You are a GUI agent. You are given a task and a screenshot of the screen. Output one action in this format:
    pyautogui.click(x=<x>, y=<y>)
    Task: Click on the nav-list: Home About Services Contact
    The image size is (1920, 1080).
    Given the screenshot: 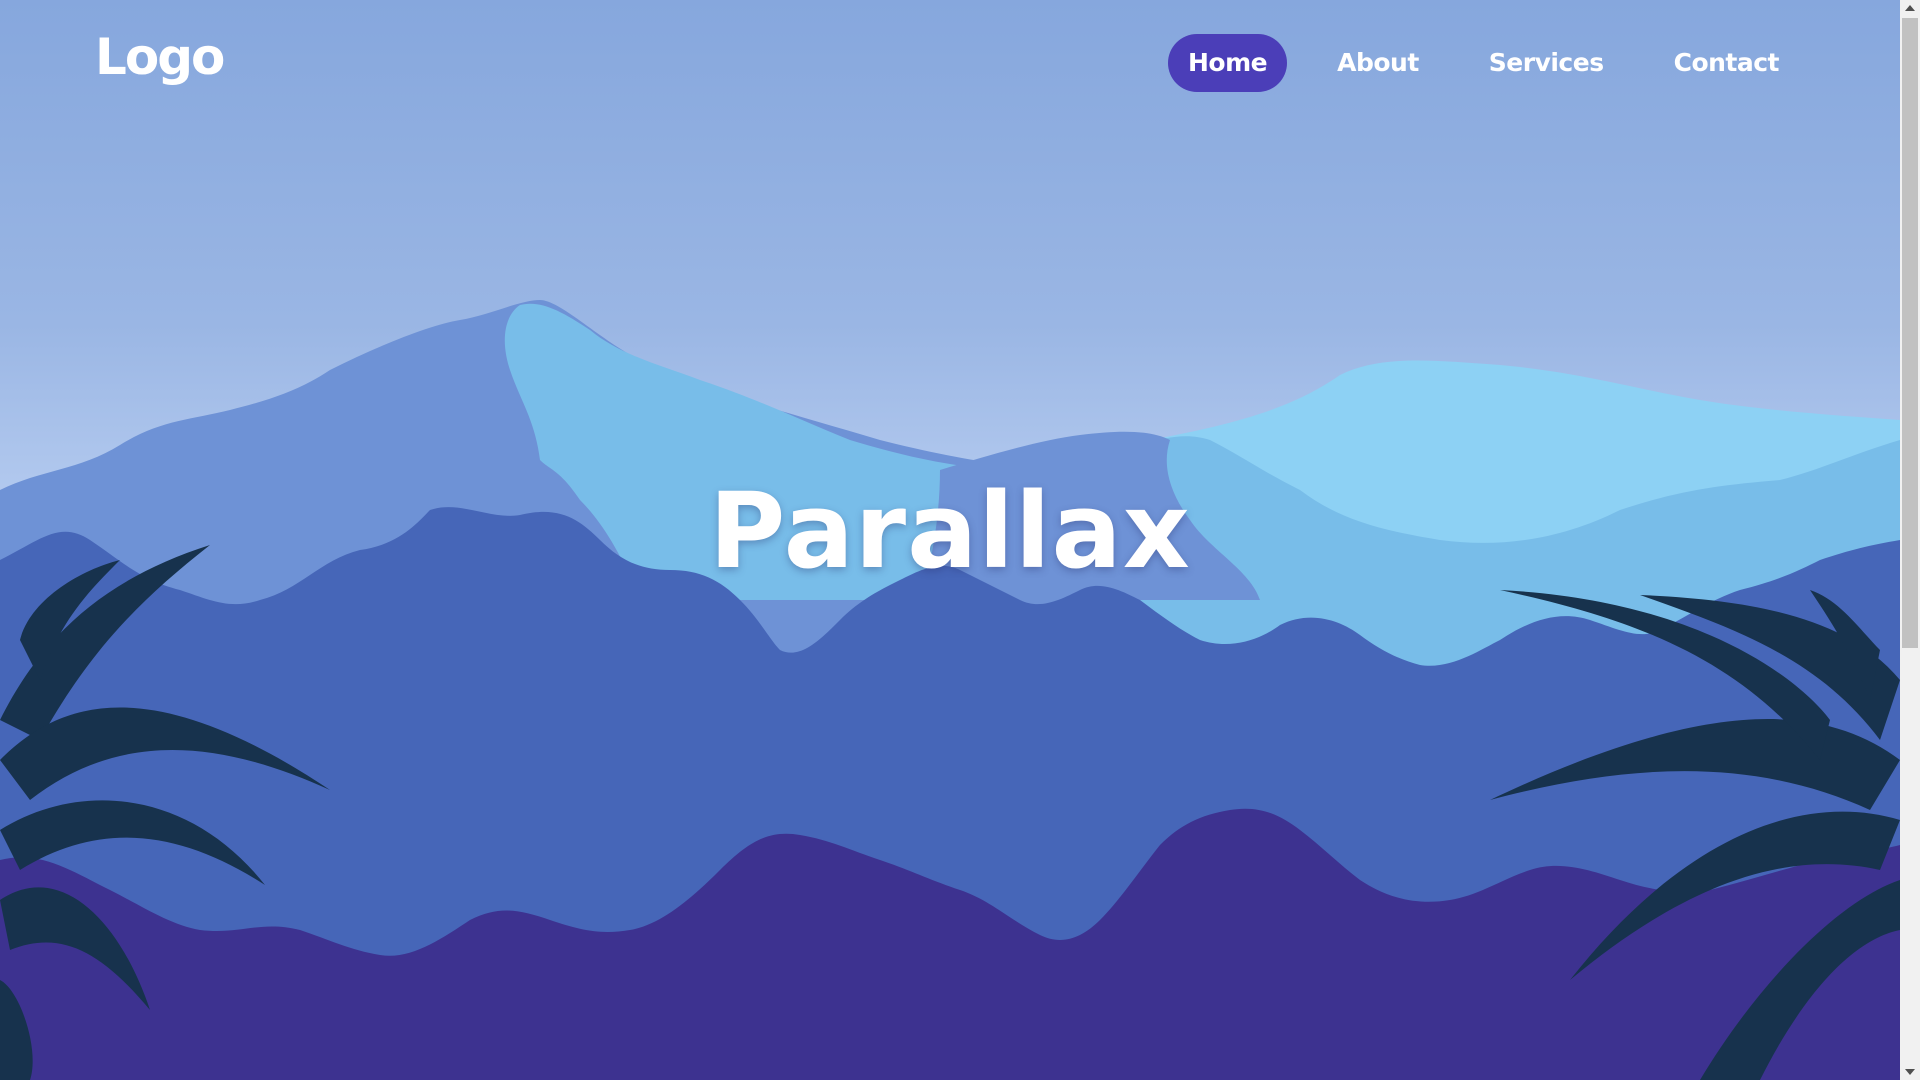 What is the action you would take?
    pyautogui.click(x=1483, y=63)
    